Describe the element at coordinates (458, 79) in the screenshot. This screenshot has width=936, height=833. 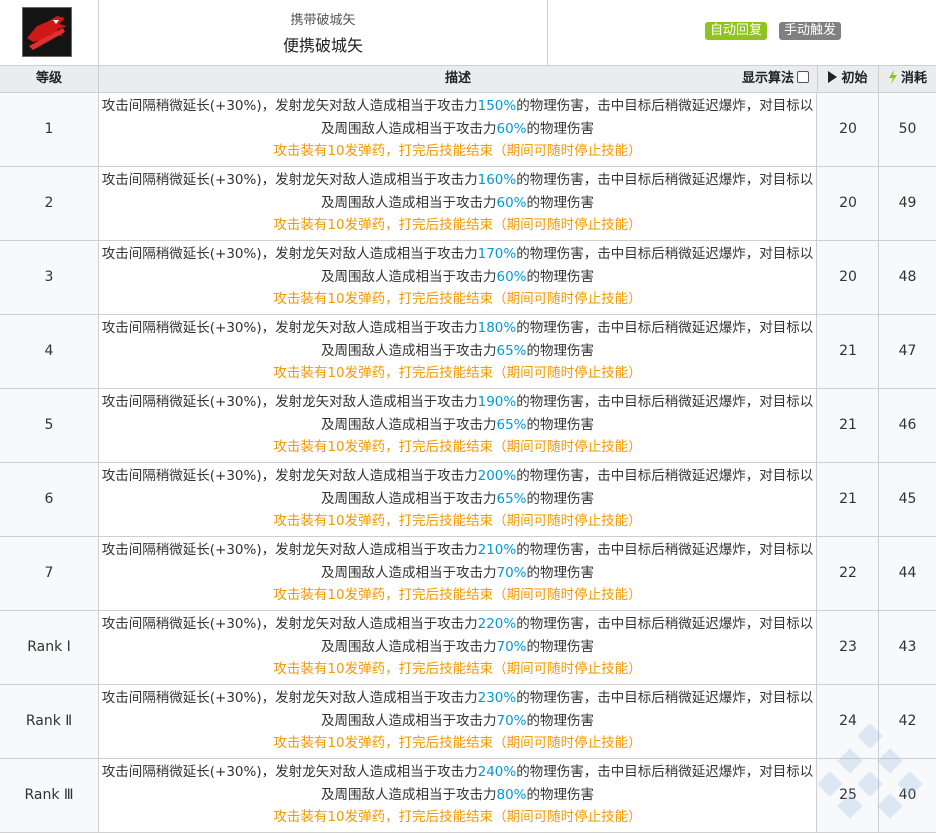
I see `header-description: 描述 显示算法` at that location.